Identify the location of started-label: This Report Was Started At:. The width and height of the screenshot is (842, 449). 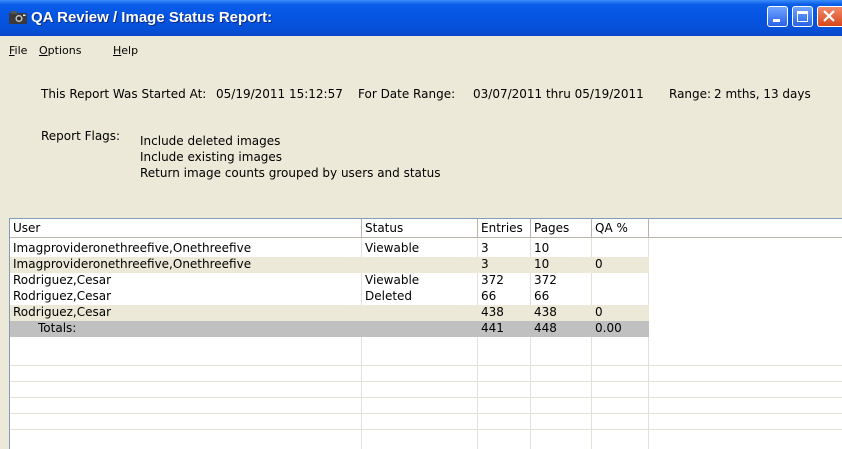
(124, 94).